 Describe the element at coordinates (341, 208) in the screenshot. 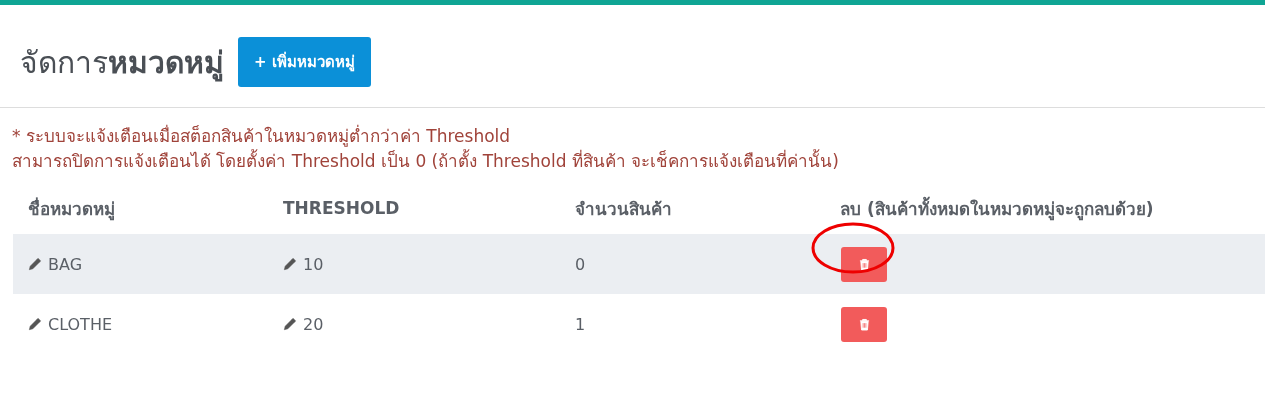

I see `column-header: THRESHOLD` at that location.